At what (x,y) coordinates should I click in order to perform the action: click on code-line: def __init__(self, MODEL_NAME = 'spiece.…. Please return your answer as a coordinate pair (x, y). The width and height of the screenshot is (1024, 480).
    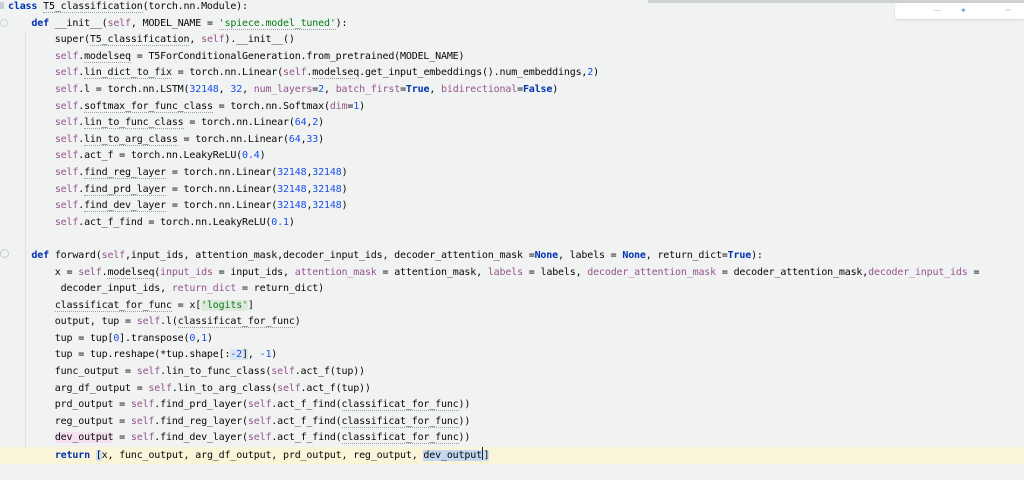
    Looking at the image, I should click on (512, 24).